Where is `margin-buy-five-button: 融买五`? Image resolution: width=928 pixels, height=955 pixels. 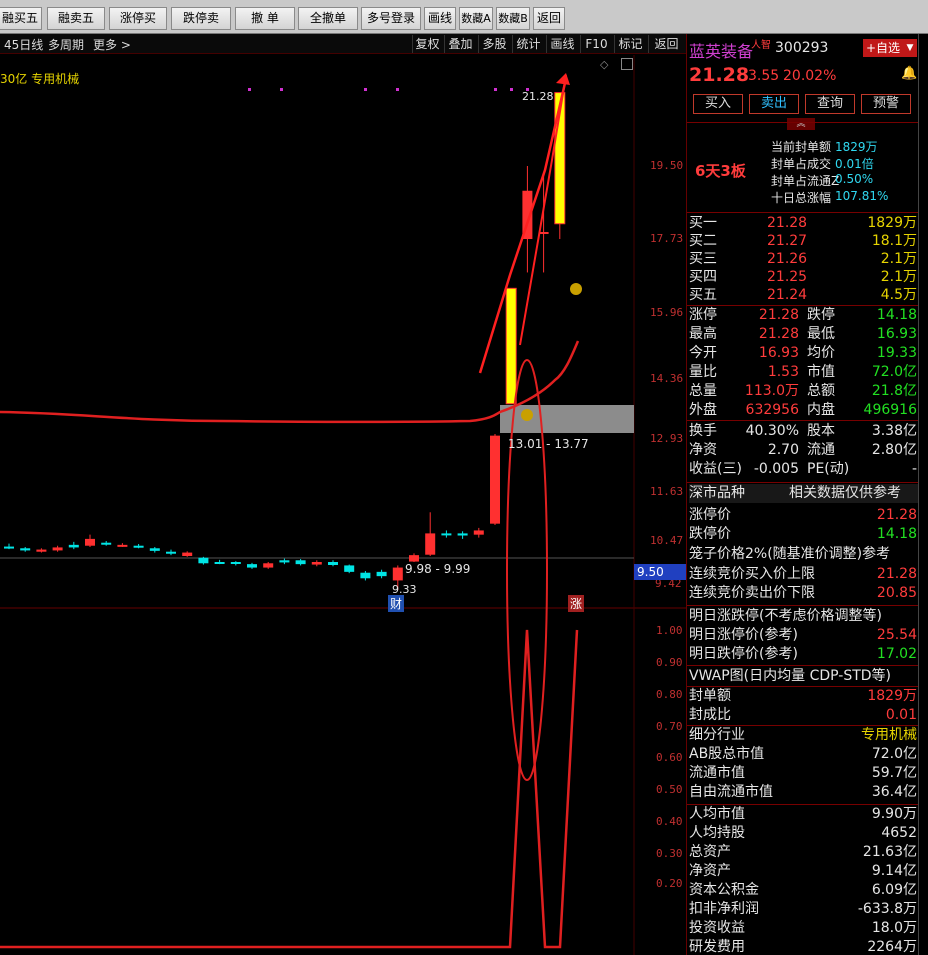
margin-buy-five-button: 融买五 is located at coordinates (21, 18).